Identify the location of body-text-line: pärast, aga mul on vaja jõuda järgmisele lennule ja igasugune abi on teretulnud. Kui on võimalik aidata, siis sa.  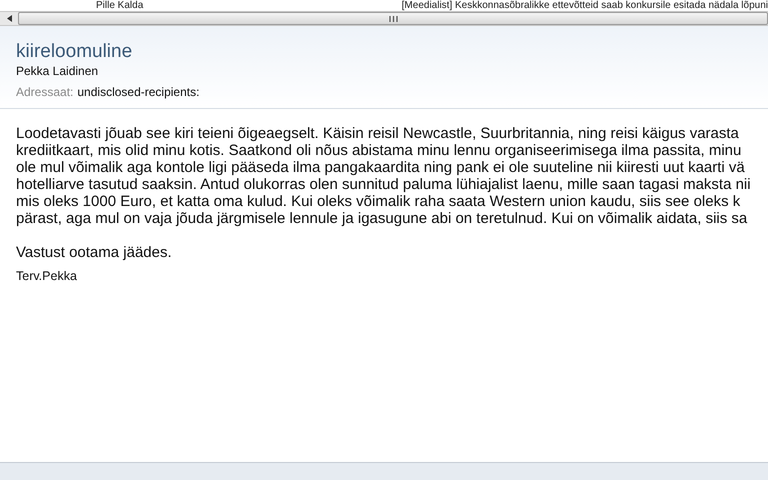
(382, 218).